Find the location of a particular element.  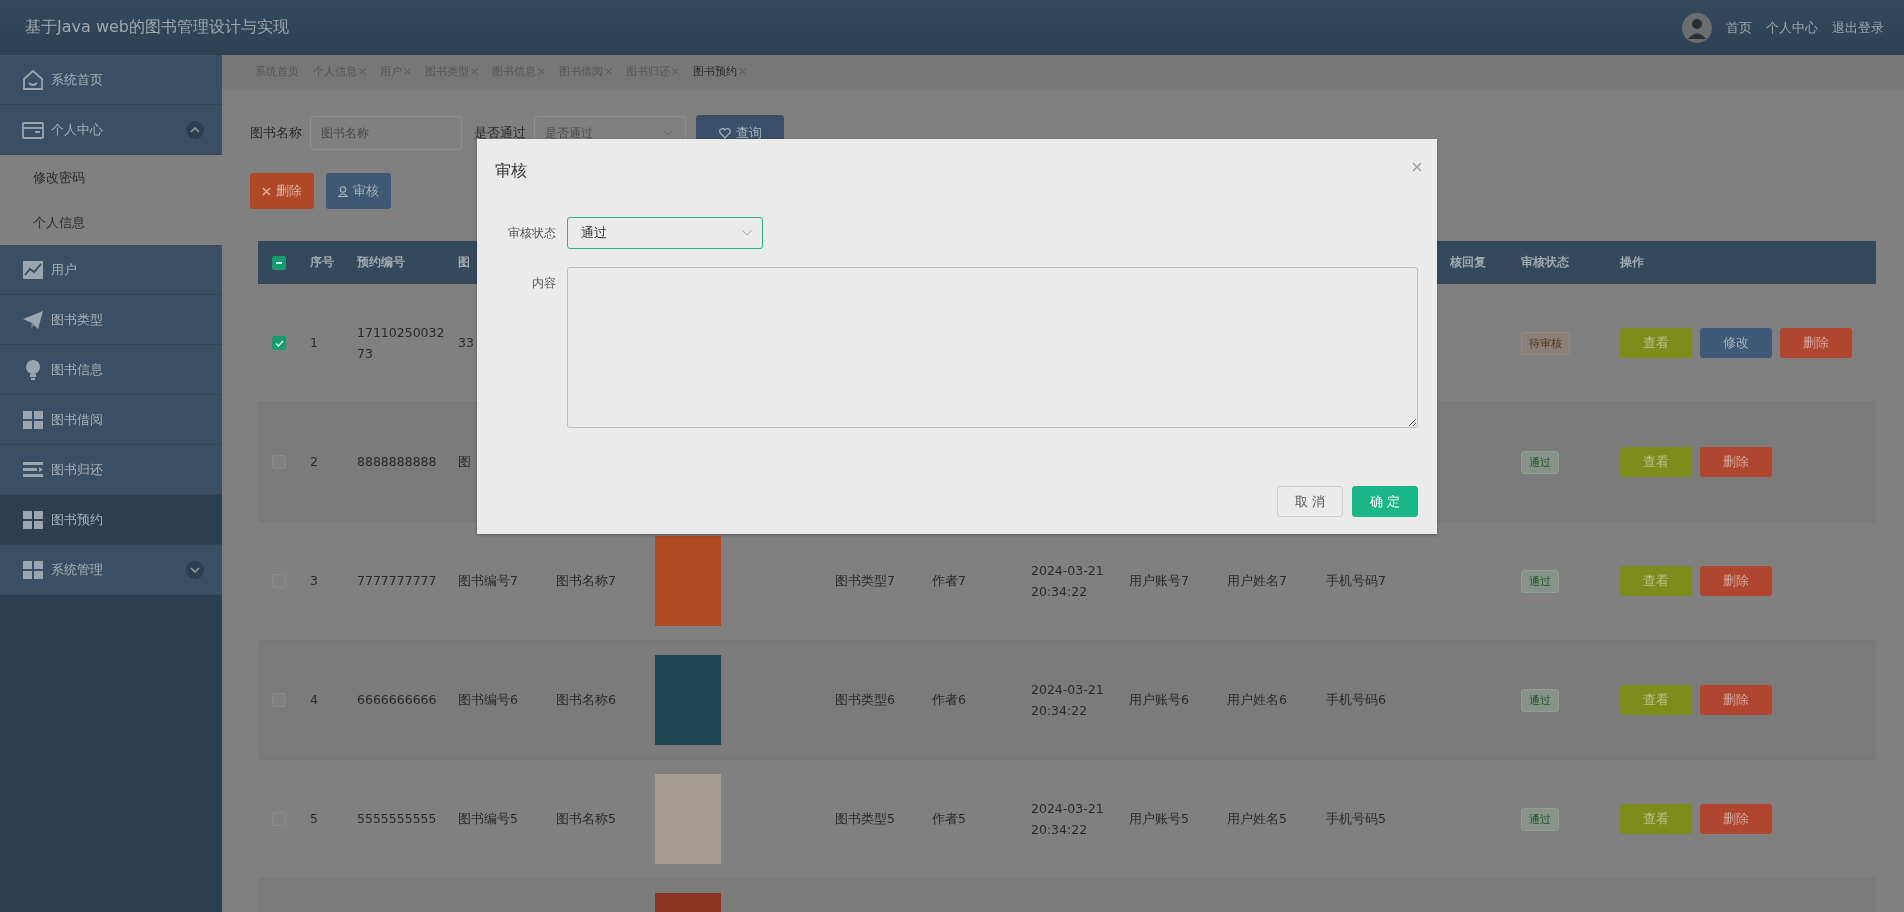

status-tag: 待审核 is located at coordinates (1545, 343).